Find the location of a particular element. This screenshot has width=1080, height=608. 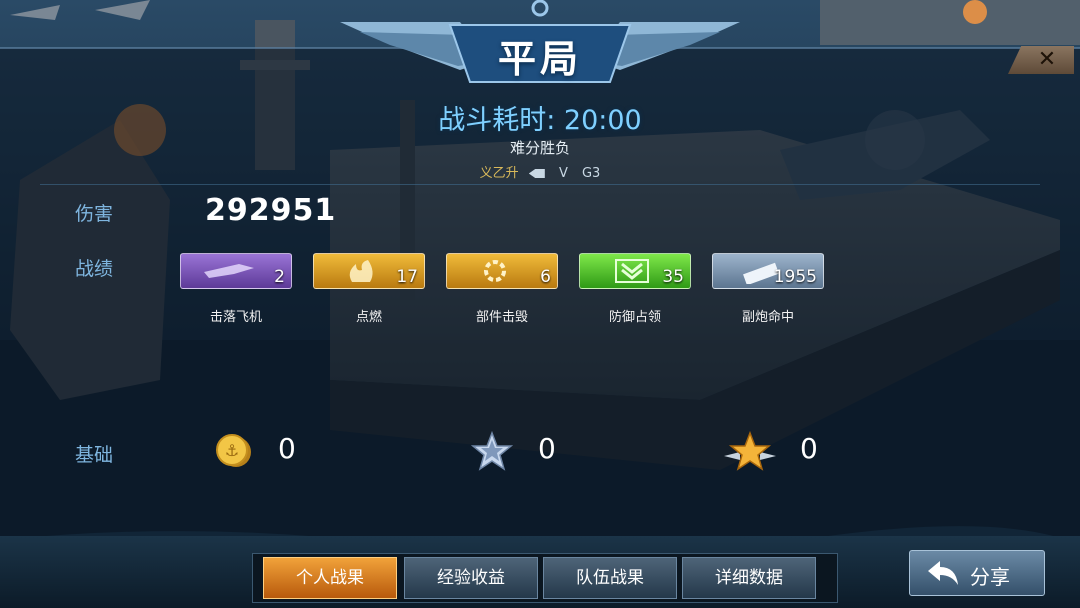

gear-broken-icon is located at coordinates (495, 271).